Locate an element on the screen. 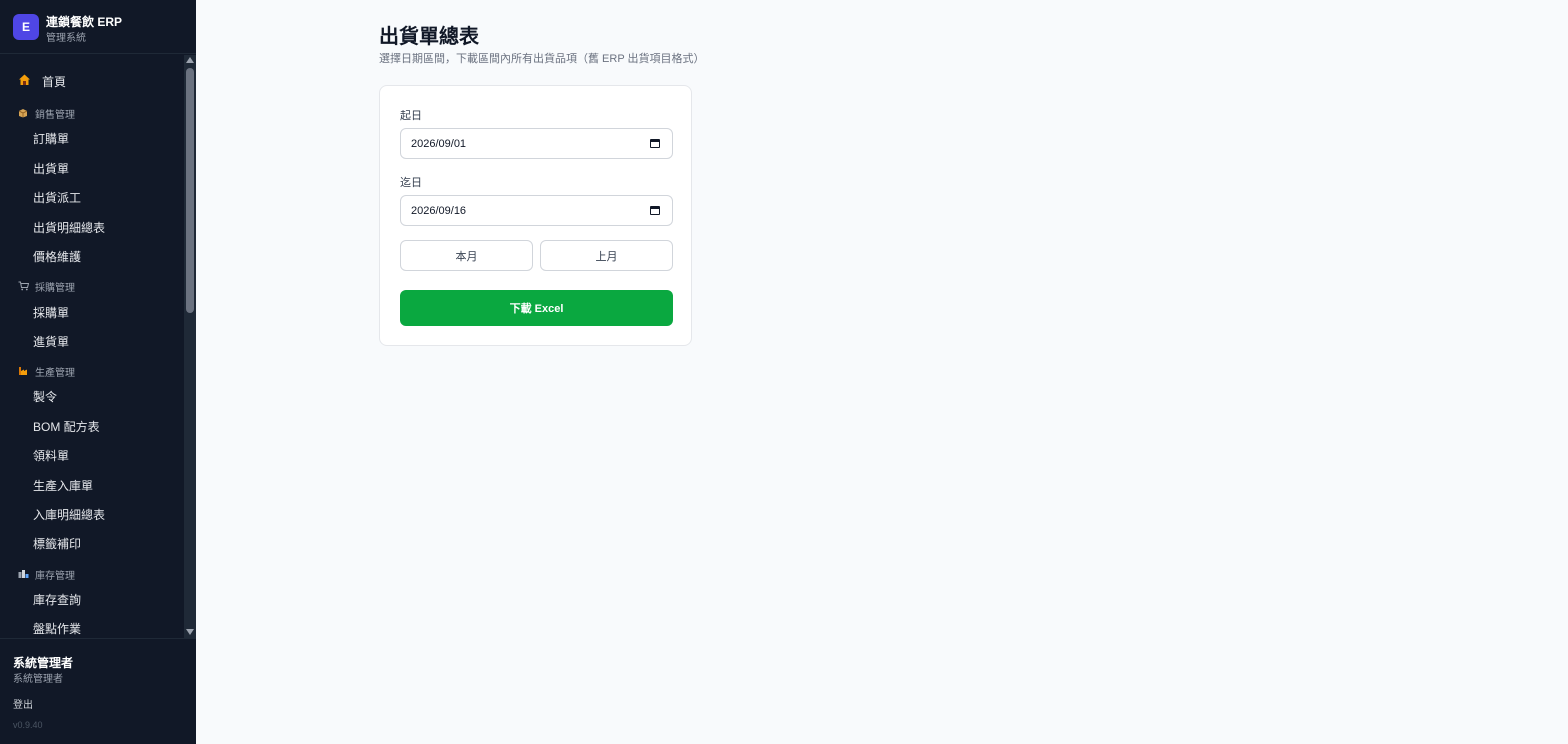  this-month-button: 本月 is located at coordinates (466, 255).